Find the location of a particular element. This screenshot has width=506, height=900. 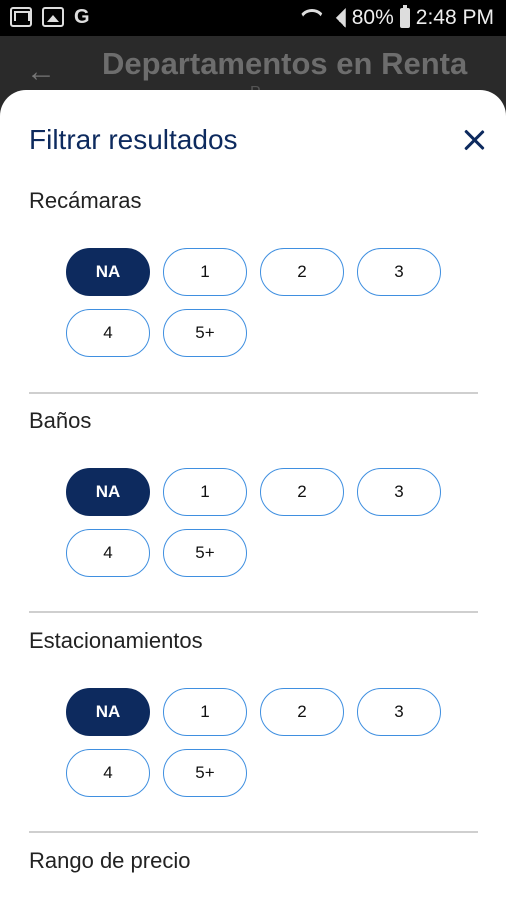

google-g-icon: G is located at coordinates (82, 17).